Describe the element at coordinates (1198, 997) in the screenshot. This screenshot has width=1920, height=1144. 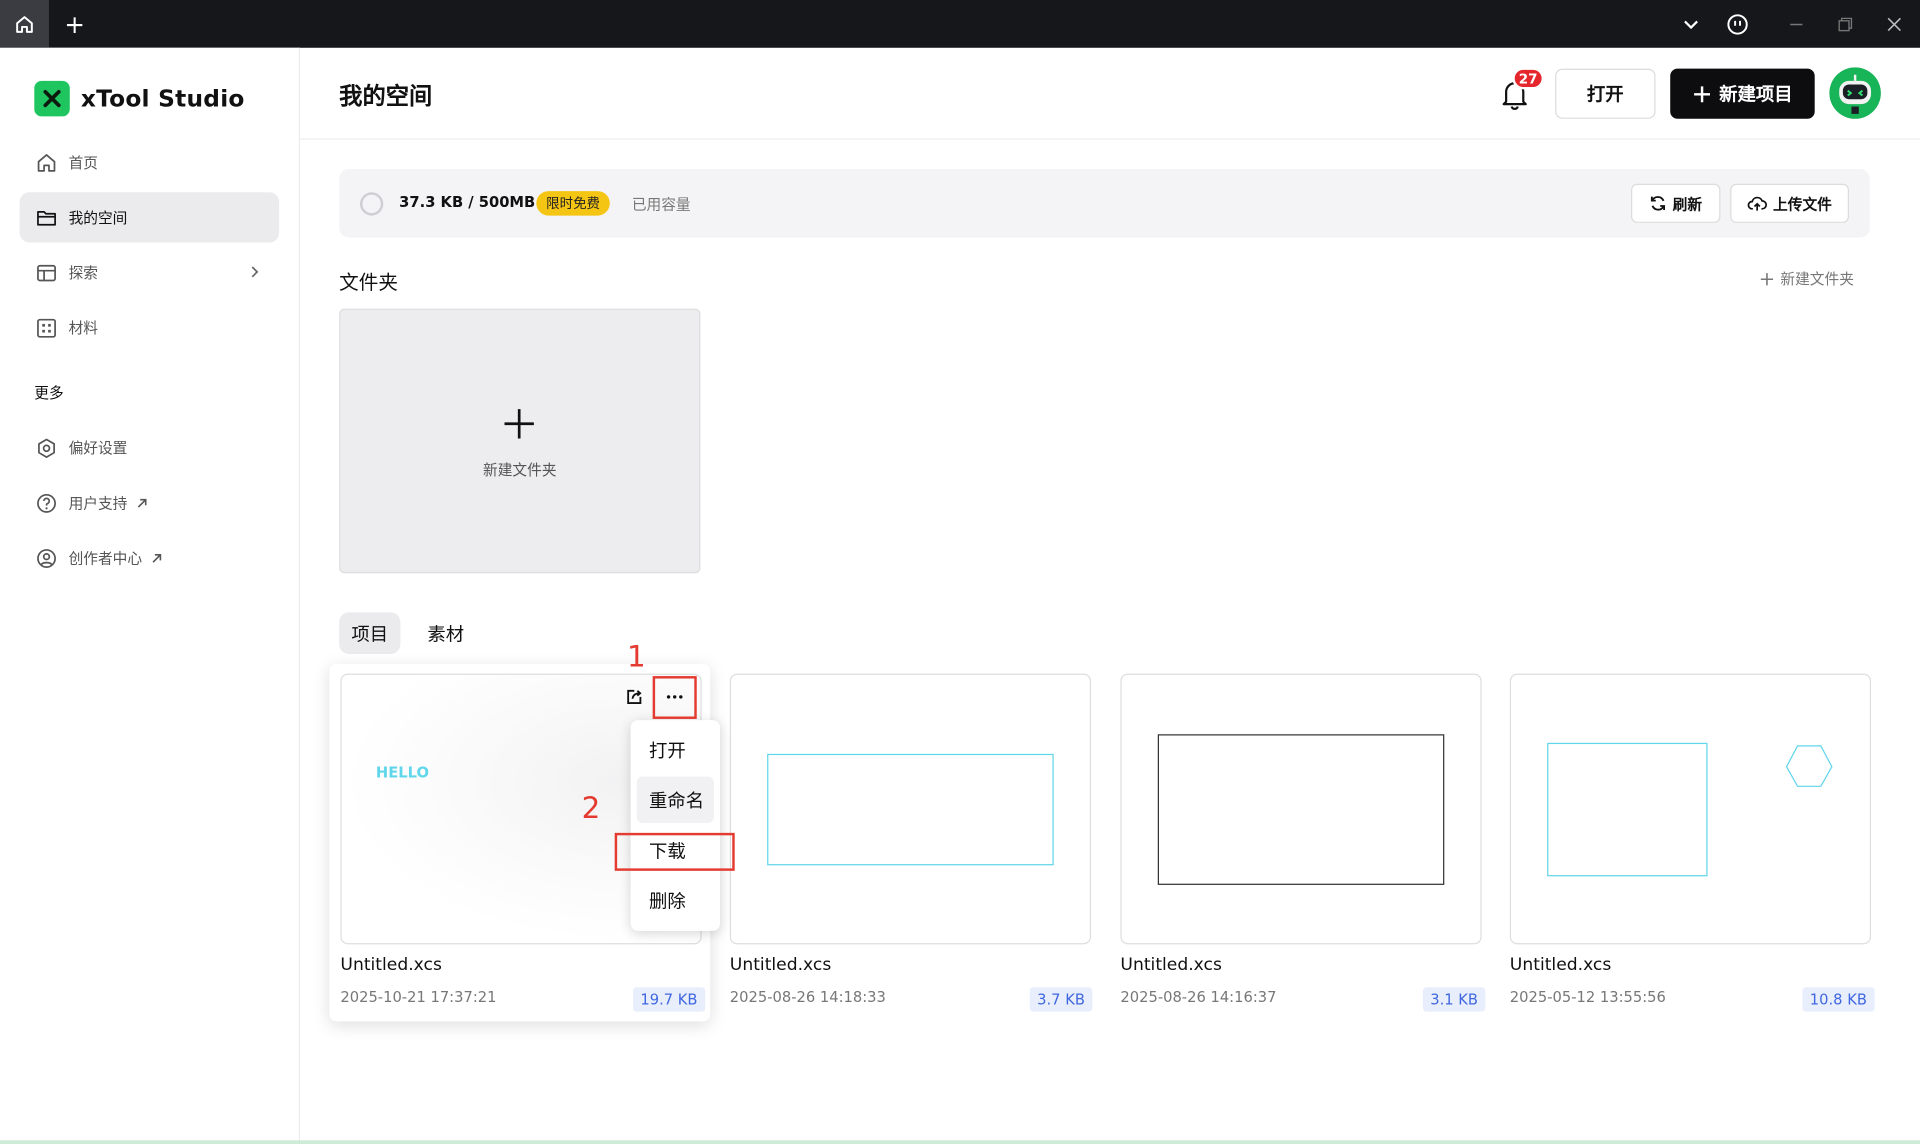
I see `project-date: 2025-08-26 14:16:37` at that location.